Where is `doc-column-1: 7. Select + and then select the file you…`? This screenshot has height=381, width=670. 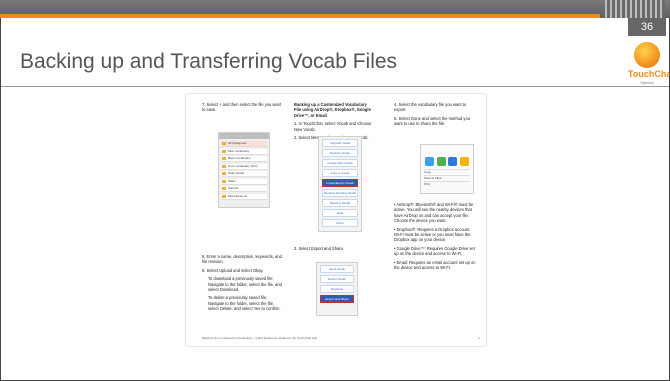 doc-column-1: 7. Select + and then select the file you… is located at coordinates (242, 109).